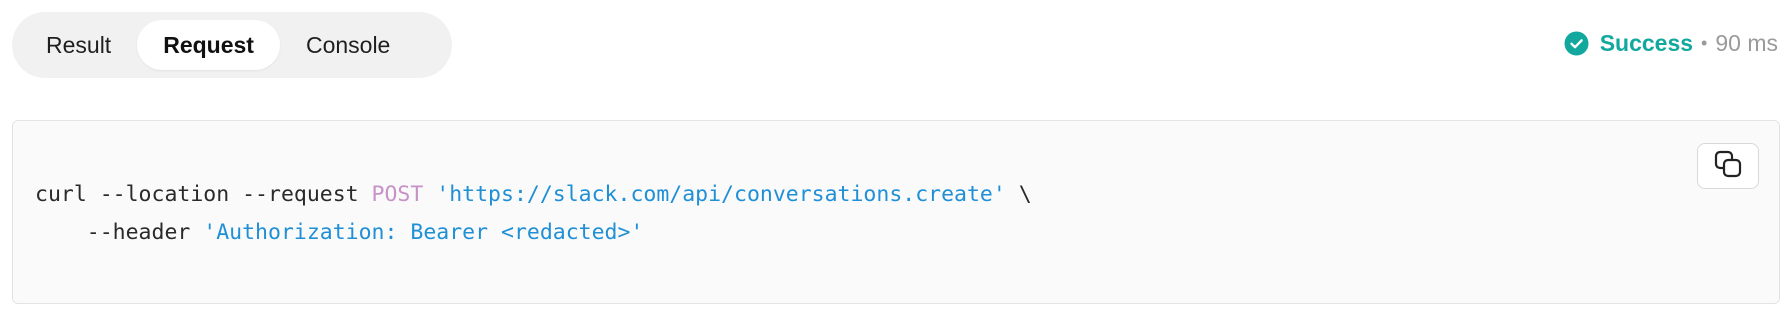  I want to click on request-tab-bar: Result Request Console, so click(232, 45).